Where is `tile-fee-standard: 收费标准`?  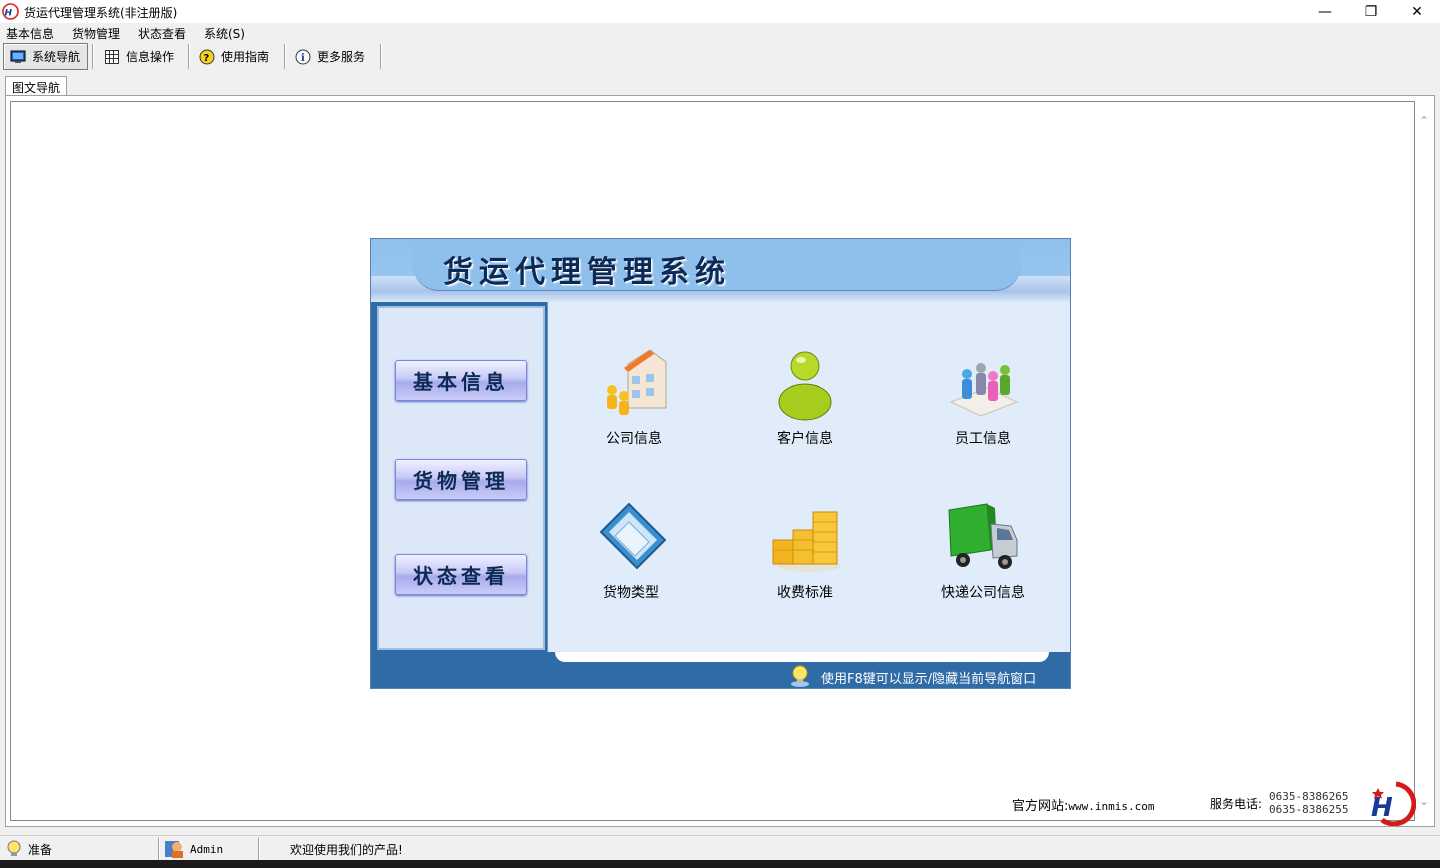
tile-fee-standard: 收费标准 is located at coordinates (805, 555).